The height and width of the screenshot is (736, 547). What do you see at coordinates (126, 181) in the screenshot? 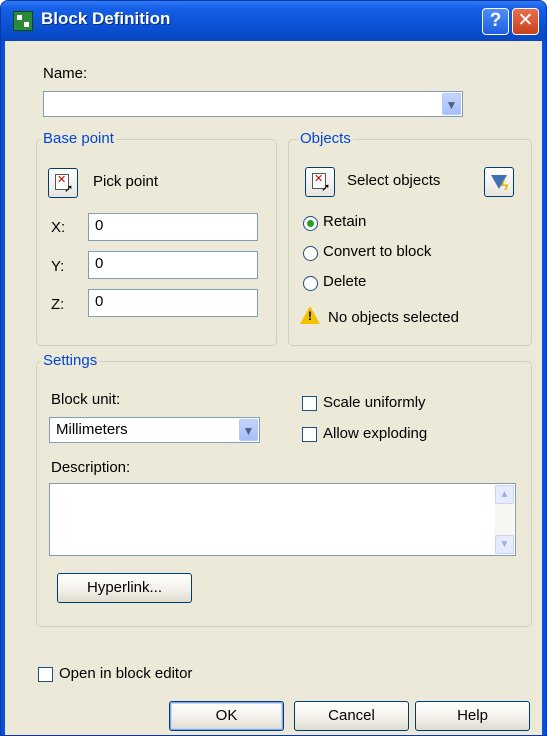
I see `pick-point-label: Pick point` at bounding box center [126, 181].